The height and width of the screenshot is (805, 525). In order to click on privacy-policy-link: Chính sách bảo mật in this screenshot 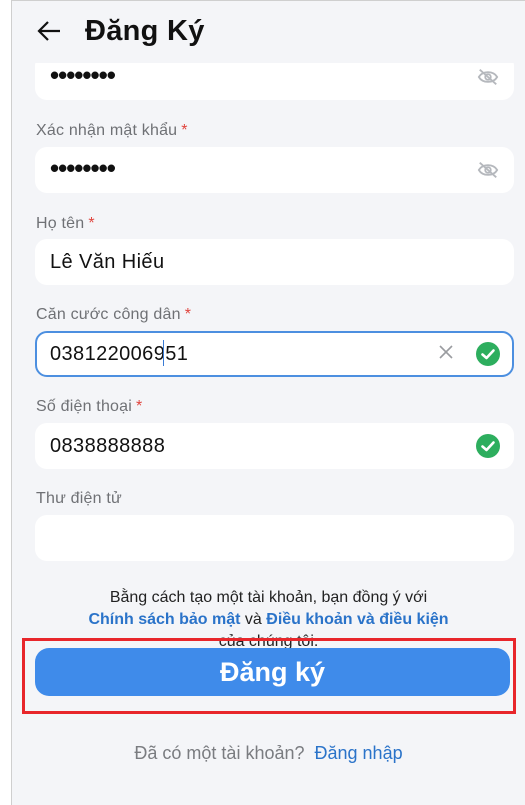, I will do `click(164, 619)`.